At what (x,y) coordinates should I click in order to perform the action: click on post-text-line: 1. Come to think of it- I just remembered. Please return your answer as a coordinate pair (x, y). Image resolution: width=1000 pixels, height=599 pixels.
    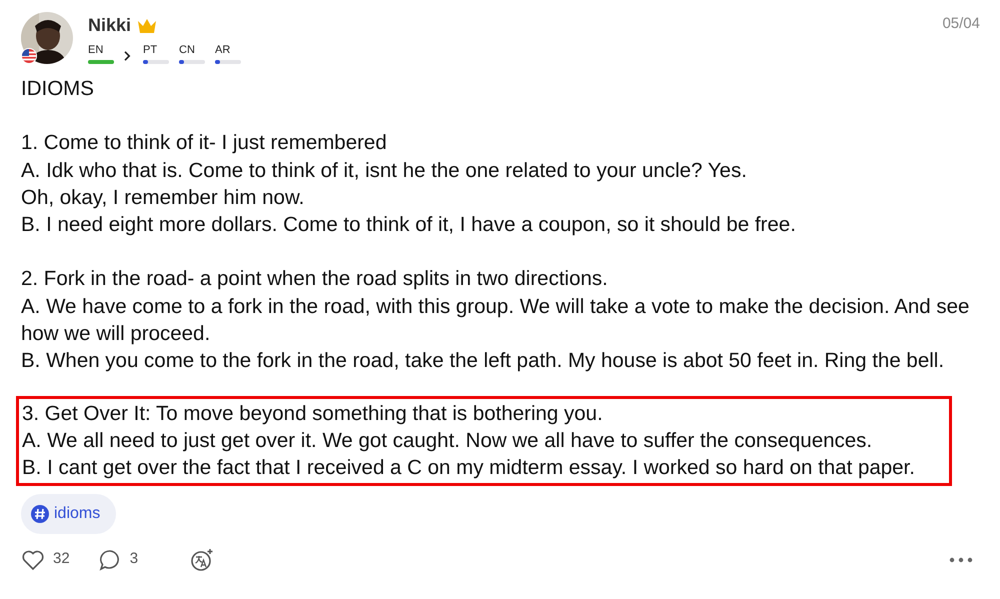
    Looking at the image, I should click on (204, 143).